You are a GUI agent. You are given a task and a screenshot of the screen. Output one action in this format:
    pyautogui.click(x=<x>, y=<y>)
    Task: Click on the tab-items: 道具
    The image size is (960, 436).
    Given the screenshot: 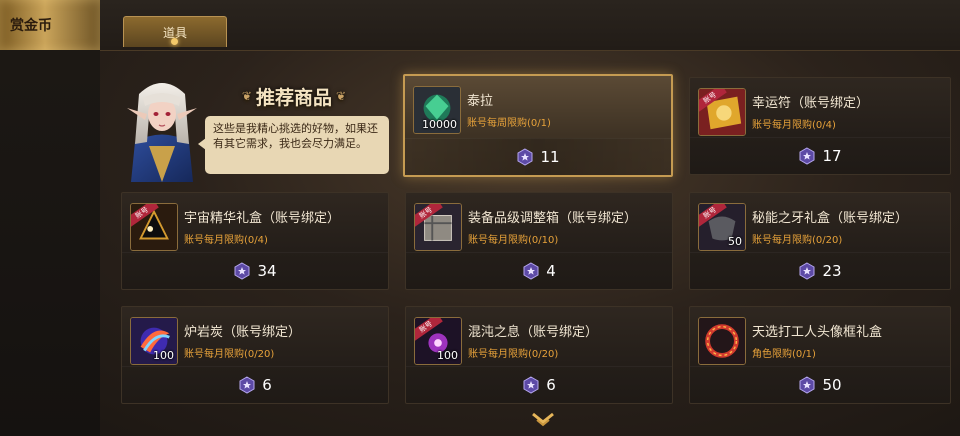 What is the action you would take?
    pyautogui.click(x=175, y=31)
    